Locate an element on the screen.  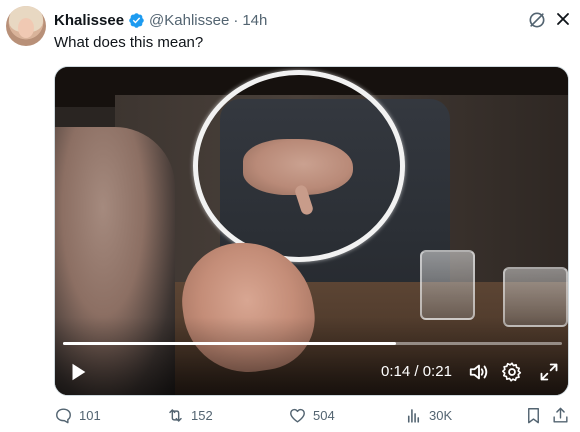
bookmark-icon is located at coordinates (533, 416).